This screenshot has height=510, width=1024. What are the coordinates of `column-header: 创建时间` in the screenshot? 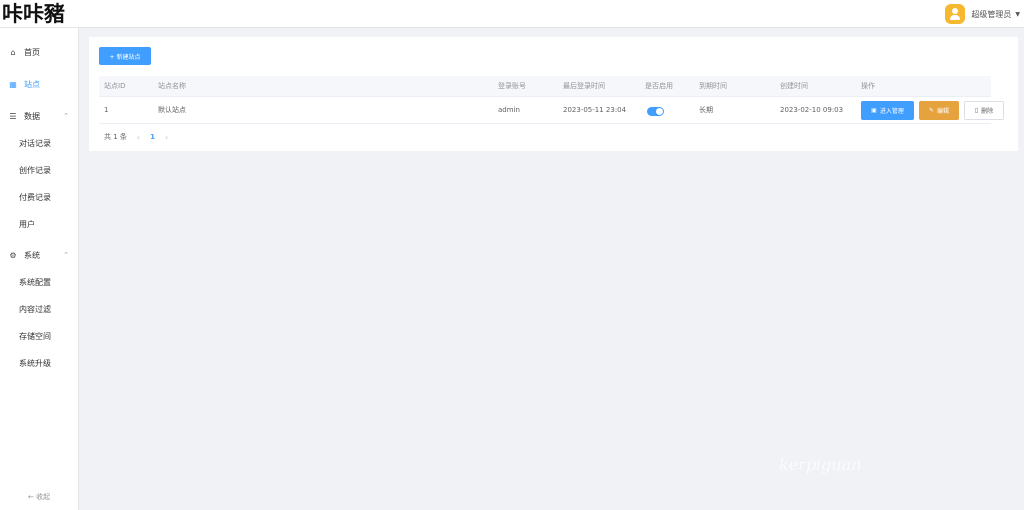 It's located at (794, 86).